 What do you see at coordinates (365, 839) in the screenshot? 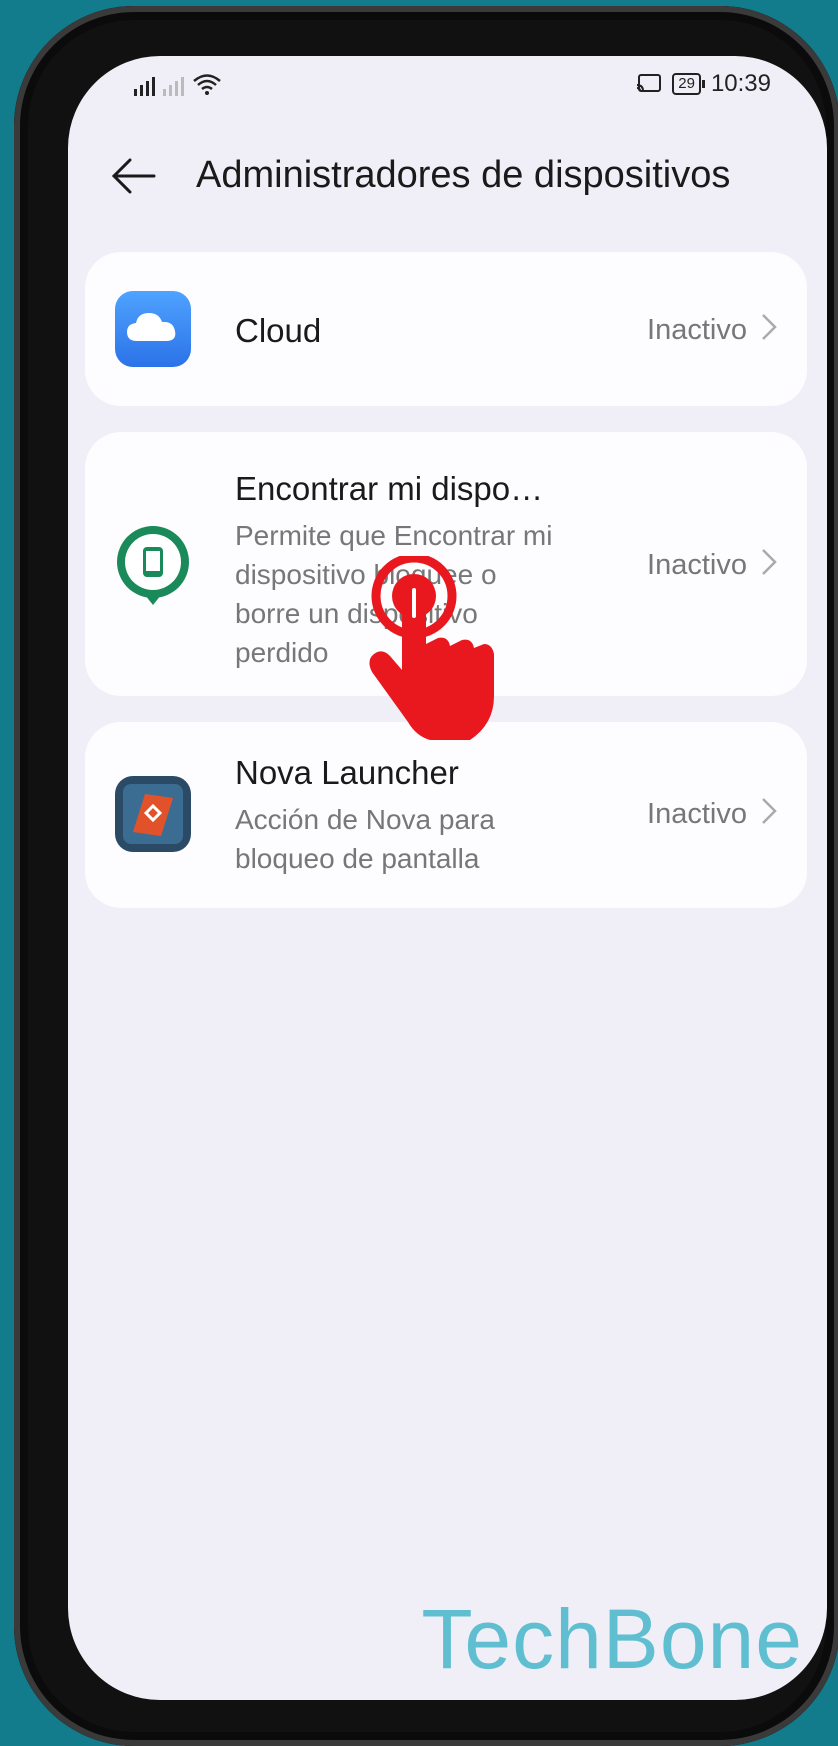
I see `item-description: Acción de Nova para bloqueo de pantalla` at bounding box center [365, 839].